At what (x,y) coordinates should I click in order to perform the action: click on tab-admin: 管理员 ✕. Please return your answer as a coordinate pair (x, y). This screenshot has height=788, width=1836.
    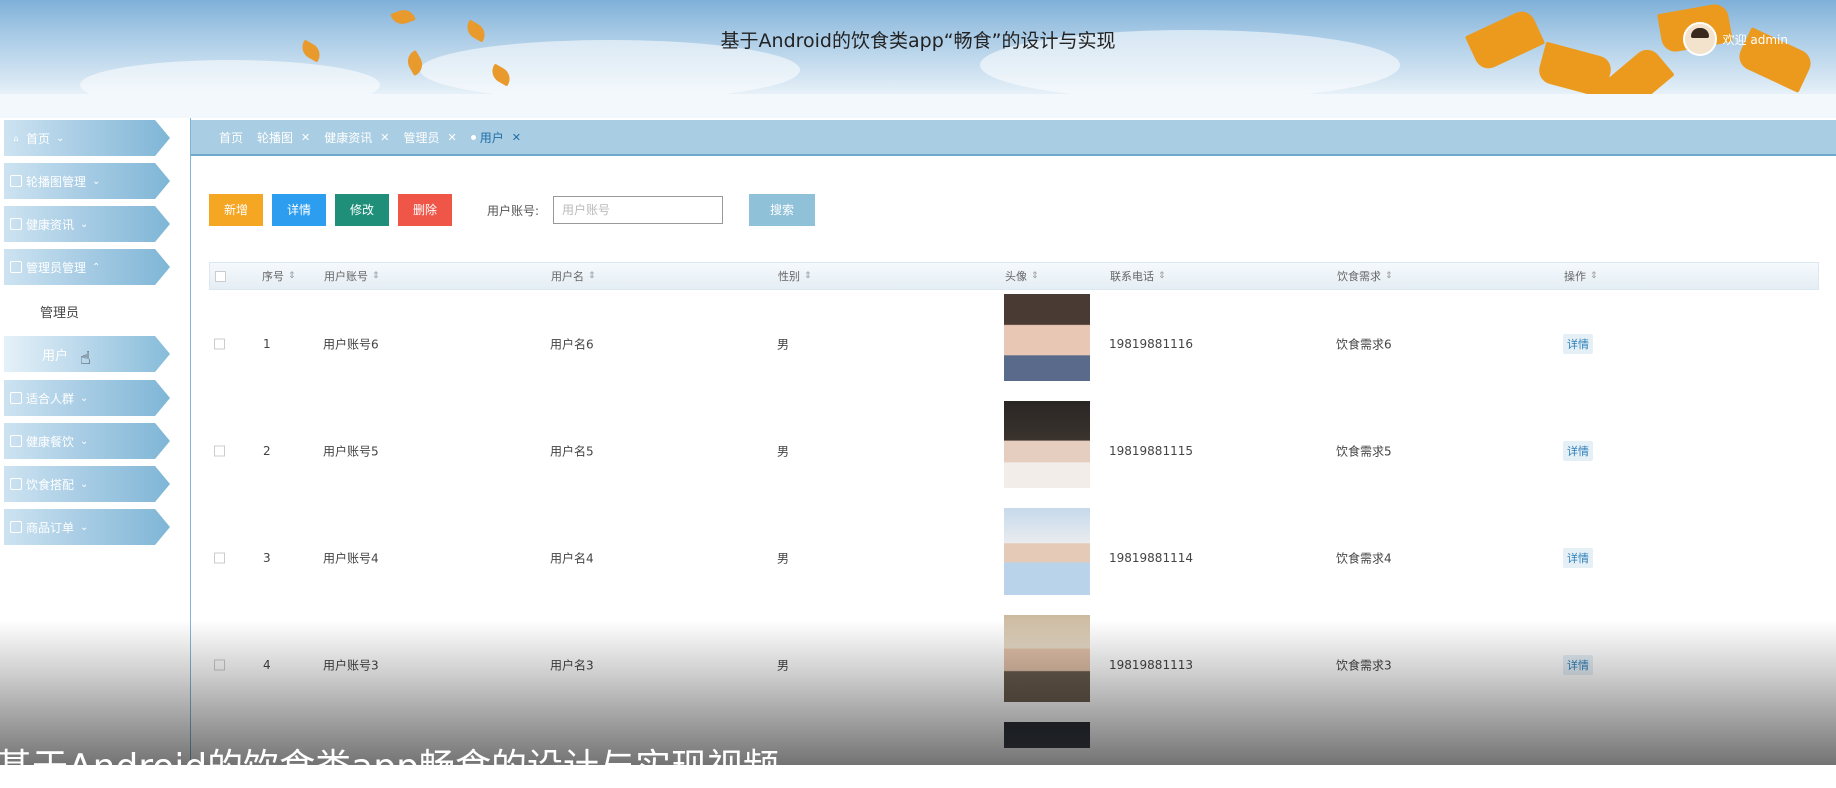
    Looking at the image, I should click on (429, 137).